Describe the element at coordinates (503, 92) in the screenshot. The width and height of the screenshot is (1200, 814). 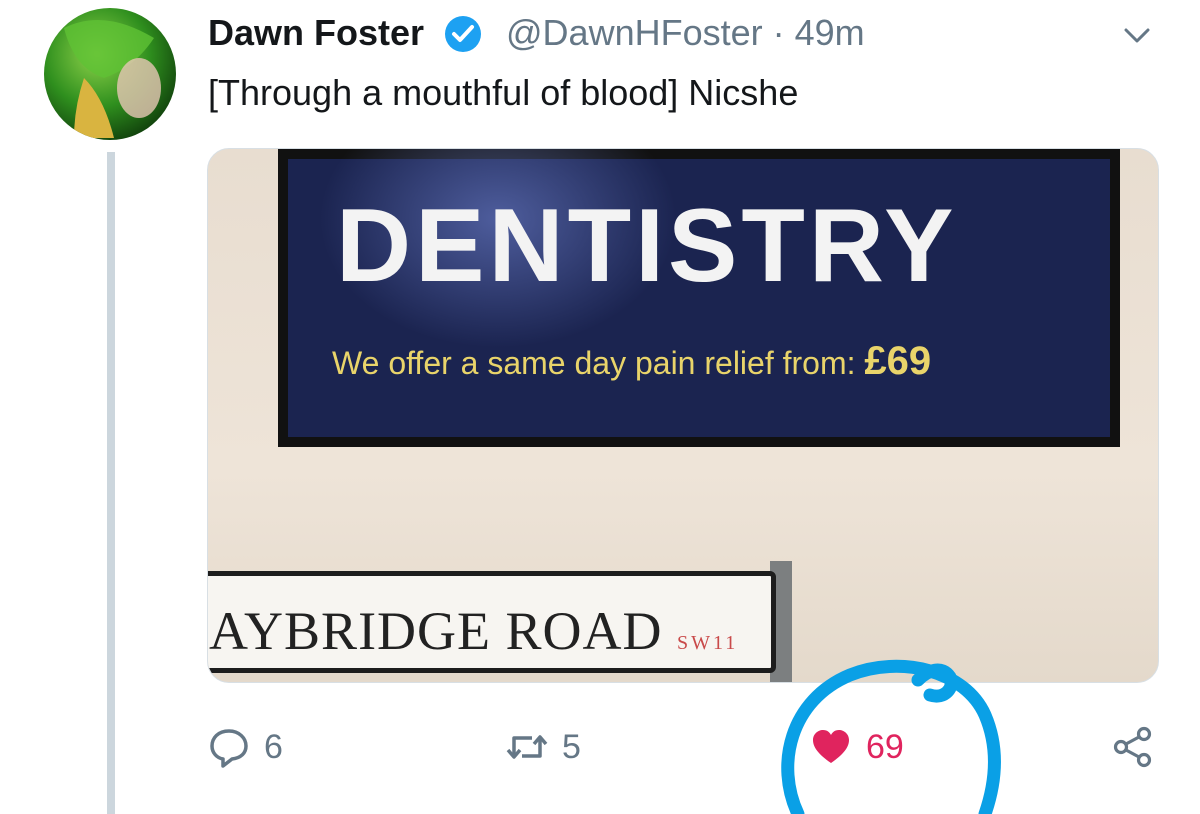
I see `tweet-text: [Through a mouthful of blood] Nicshe` at that location.